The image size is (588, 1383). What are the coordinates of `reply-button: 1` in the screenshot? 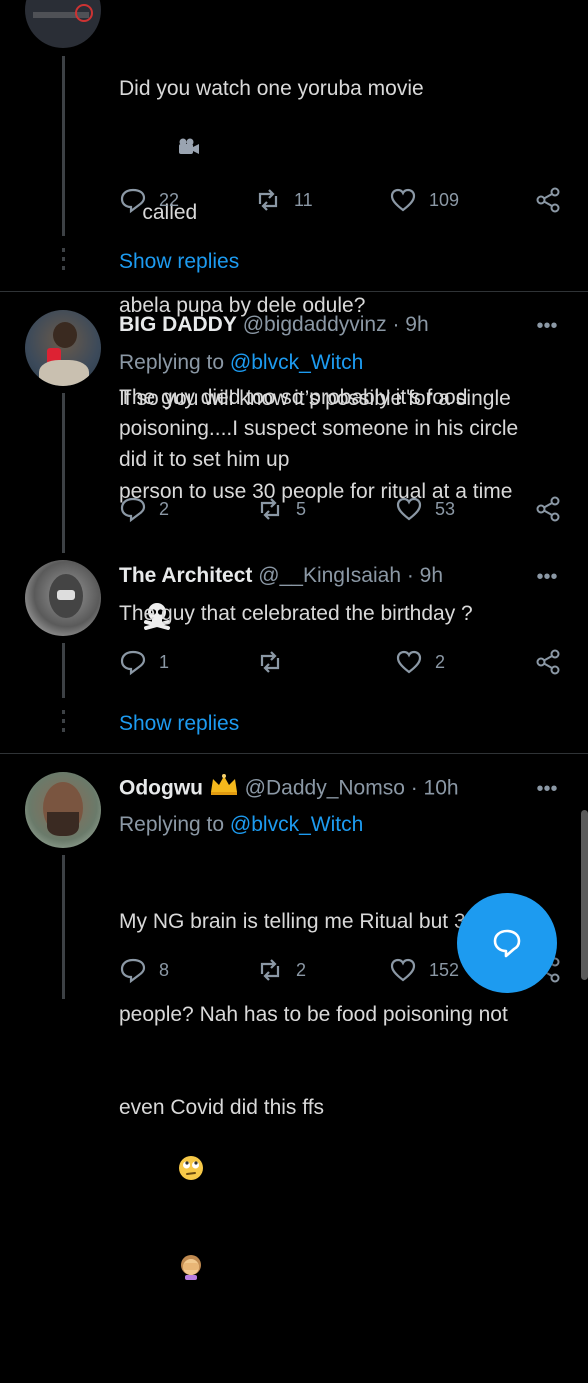 It's located at (144, 662).